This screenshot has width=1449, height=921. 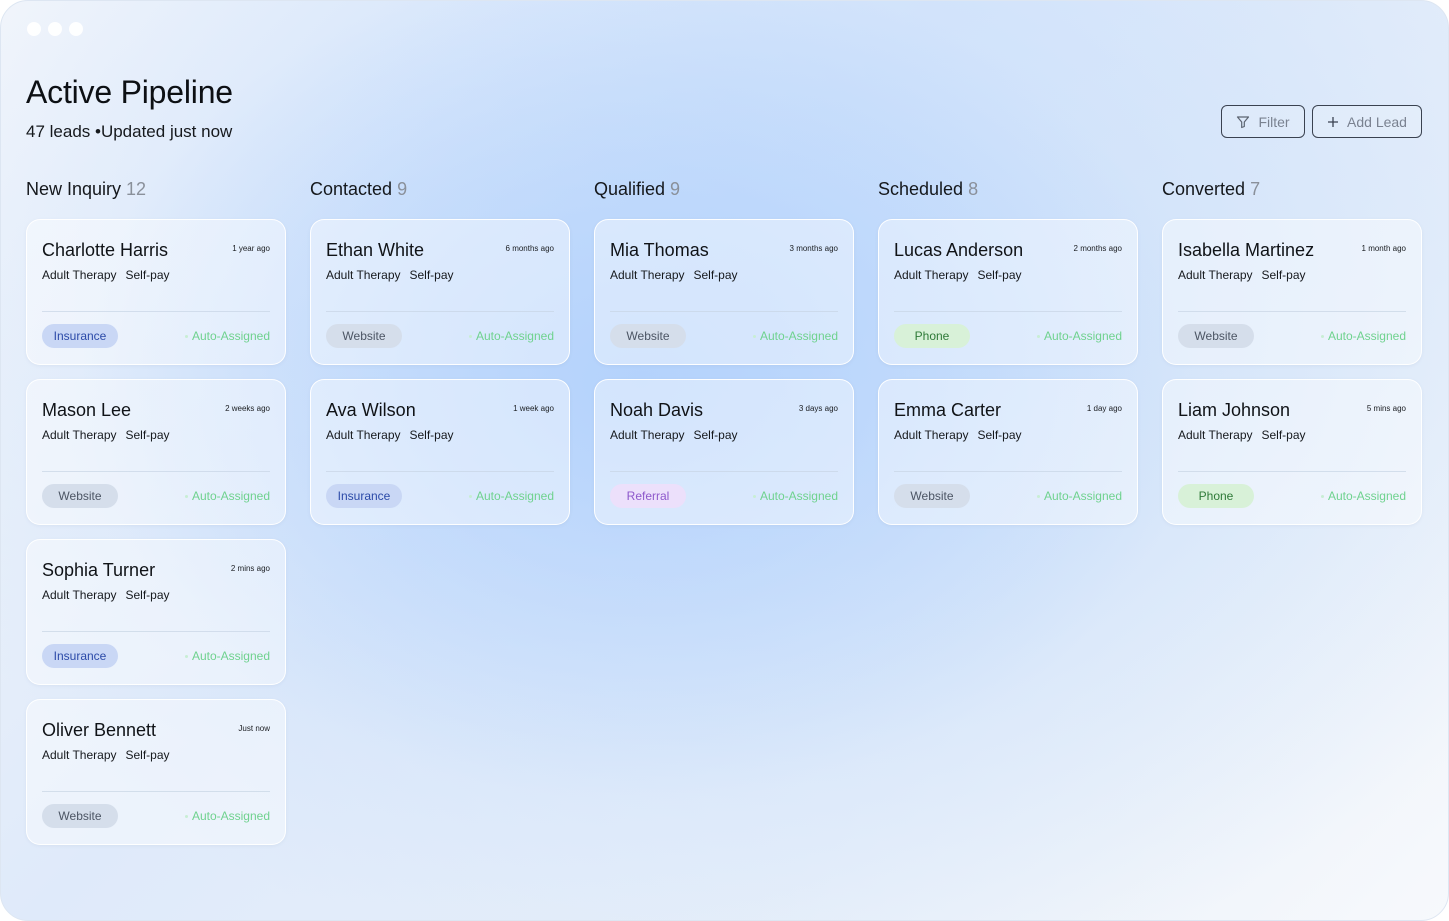 What do you see at coordinates (1377, 121) in the screenshot?
I see `add-lead-button-label: Add Lead` at bounding box center [1377, 121].